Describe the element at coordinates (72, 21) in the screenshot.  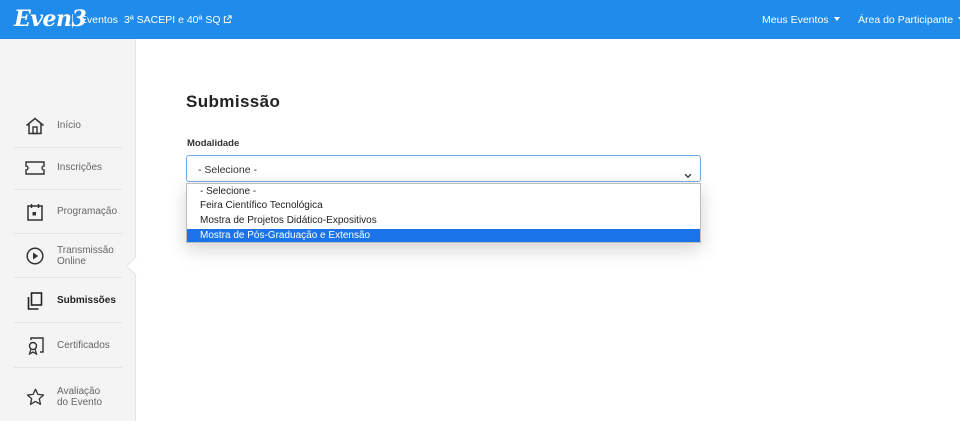
I see `logo-divider` at that location.